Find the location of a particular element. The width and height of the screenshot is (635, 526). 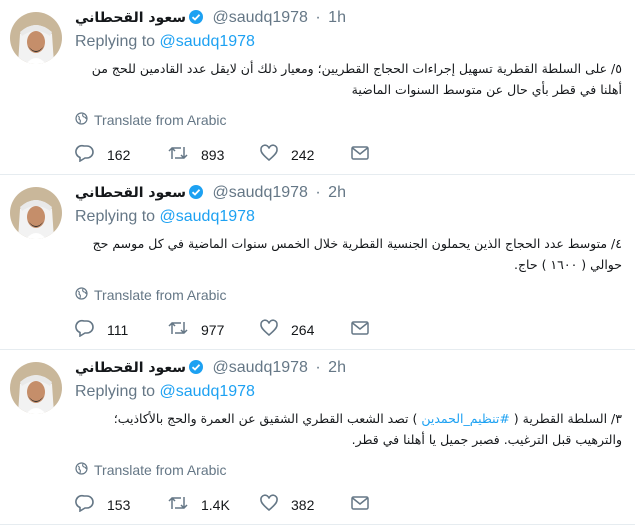

action-bar: 111 977 264 is located at coordinates (225, 329).